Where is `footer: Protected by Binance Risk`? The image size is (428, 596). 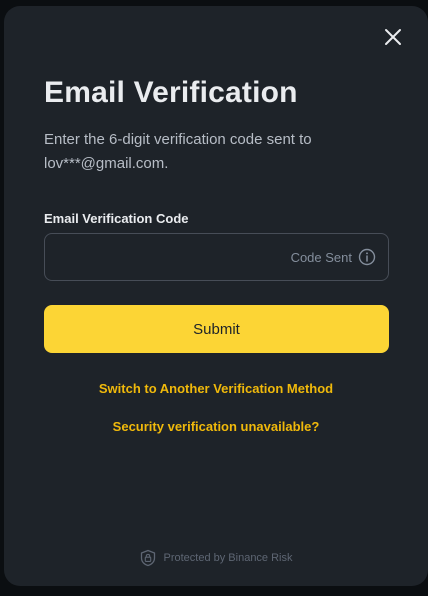 footer: Protected by Binance Risk is located at coordinates (216, 558).